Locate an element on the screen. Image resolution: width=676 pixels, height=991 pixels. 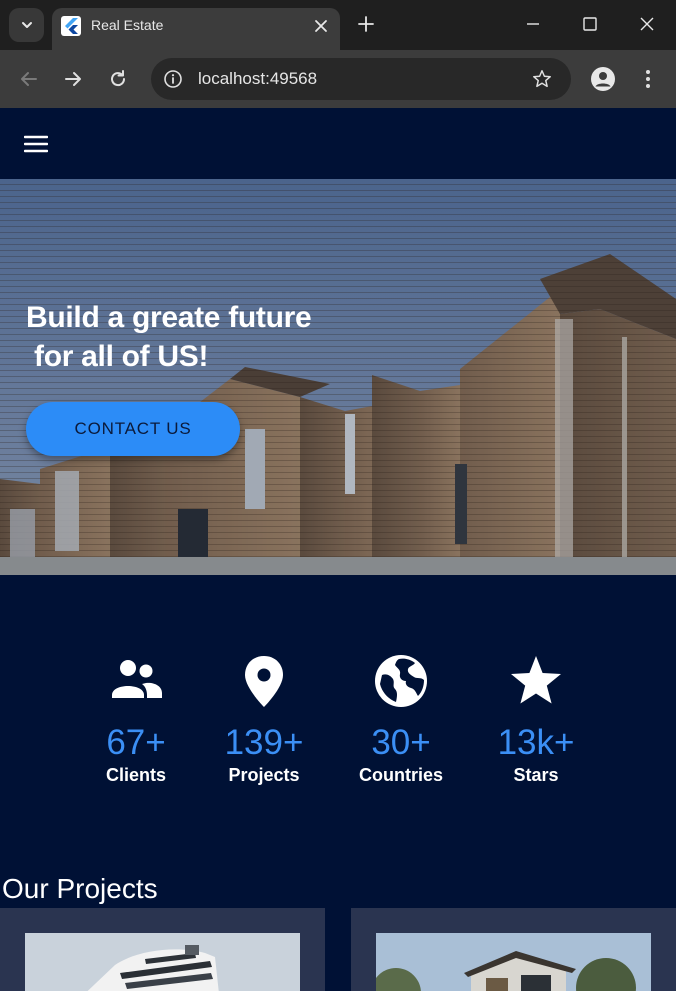
app-bar is located at coordinates (338, 143).